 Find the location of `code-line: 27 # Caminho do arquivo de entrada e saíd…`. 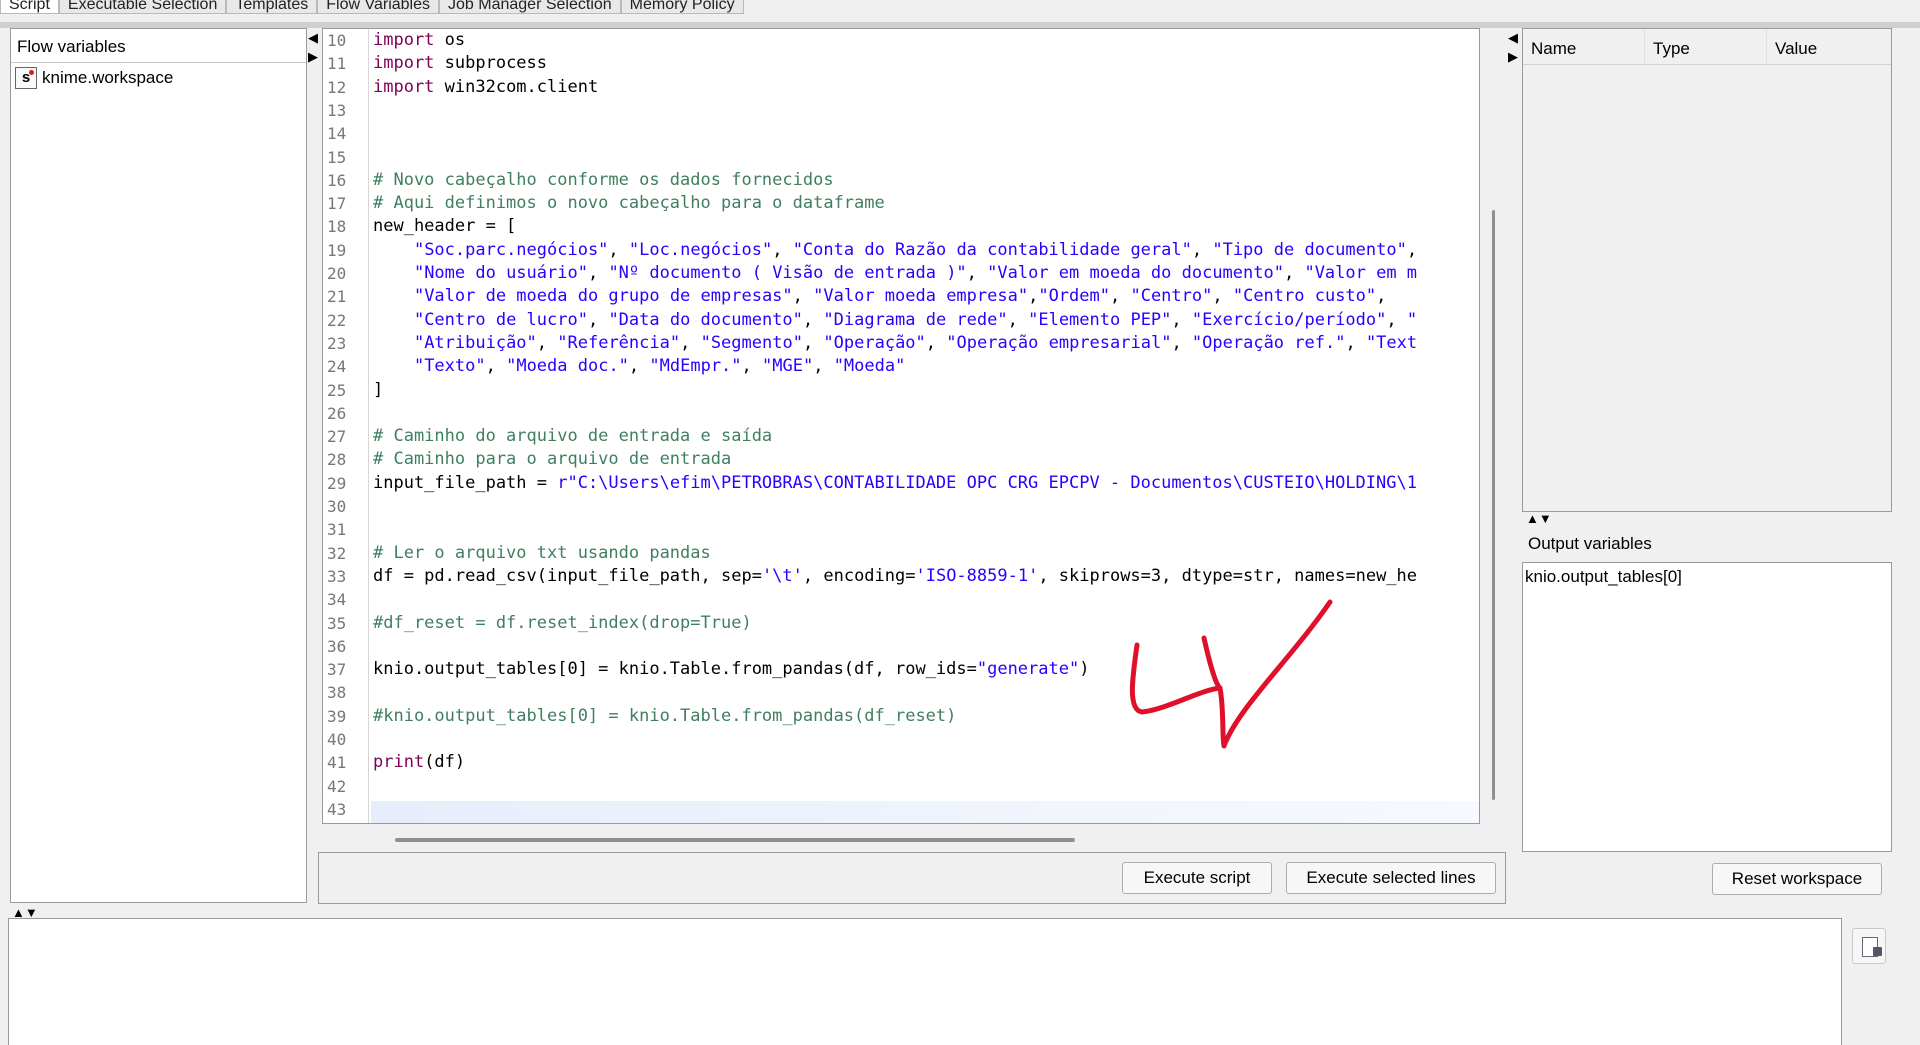

code-line: 27 # Caminho do arquivo de entrada e saíd… is located at coordinates (901, 436).